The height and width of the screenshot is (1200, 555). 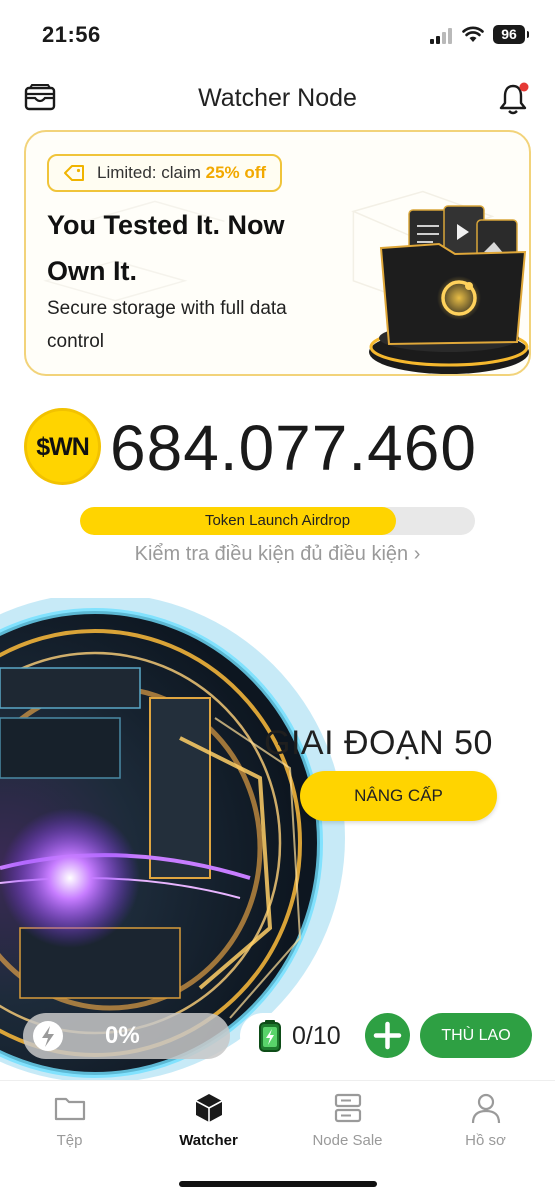 What do you see at coordinates (71, 34) in the screenshot?
I see `status-time: 21:56` at bounding box center [71, 34].